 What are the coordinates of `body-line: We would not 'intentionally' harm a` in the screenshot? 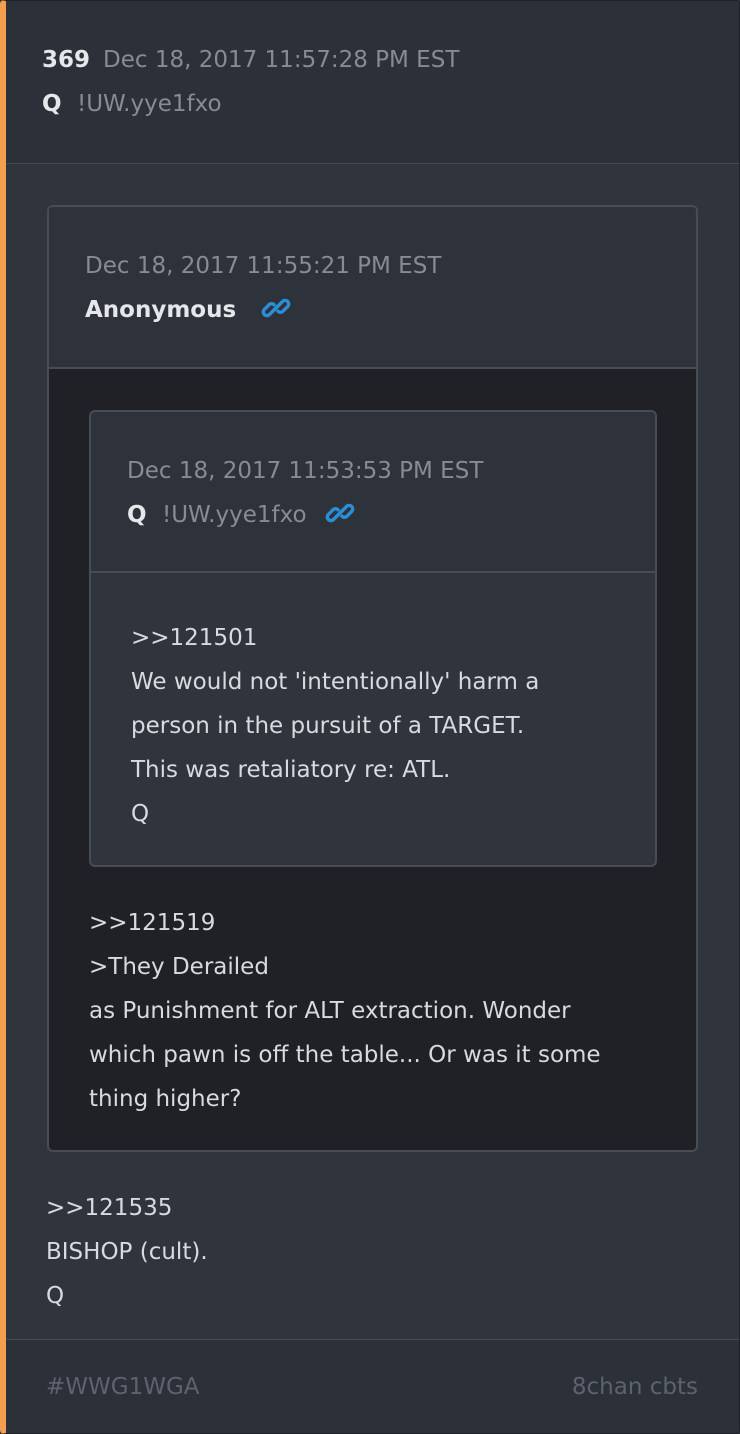 It's located at (335, 682).